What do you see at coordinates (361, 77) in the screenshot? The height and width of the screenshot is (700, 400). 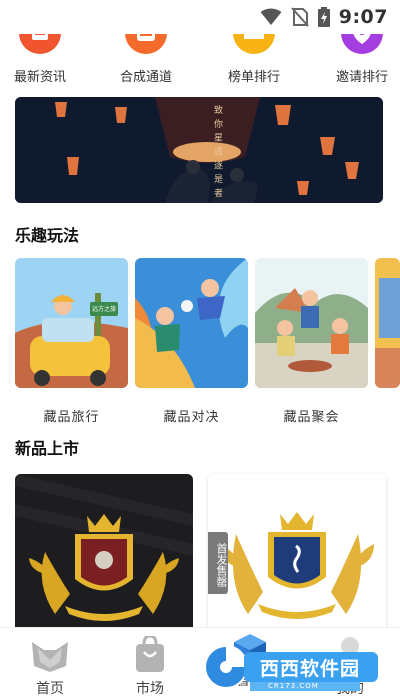 I see `quick-label: 邀请排行` at bounding box center [361, 77].